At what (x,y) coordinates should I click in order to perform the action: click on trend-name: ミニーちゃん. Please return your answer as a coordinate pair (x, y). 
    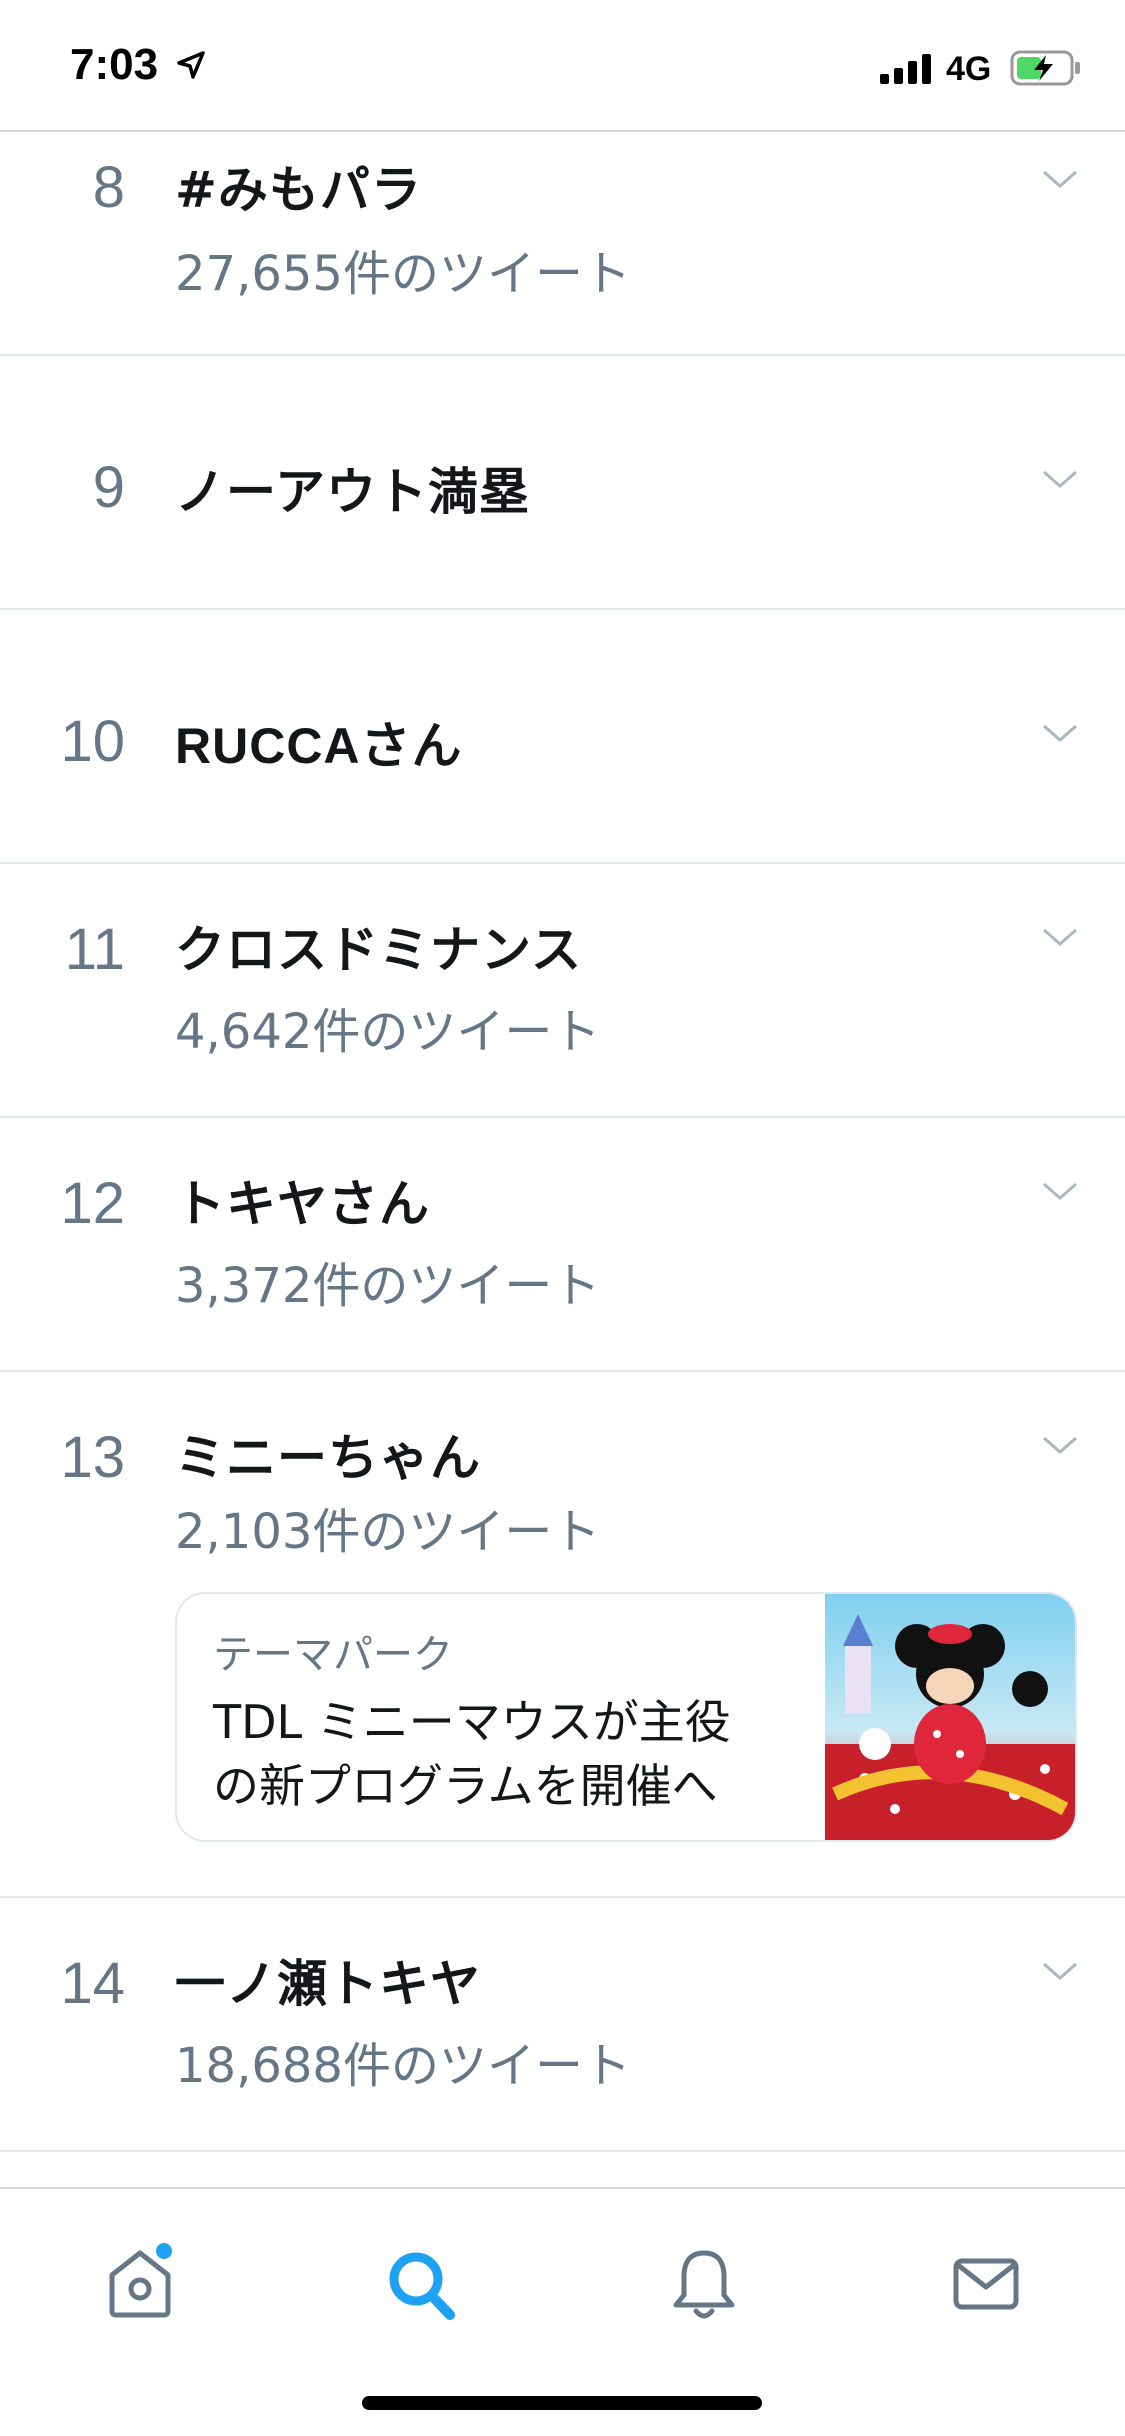
    Looking at the image, I should click on (328, 1458).